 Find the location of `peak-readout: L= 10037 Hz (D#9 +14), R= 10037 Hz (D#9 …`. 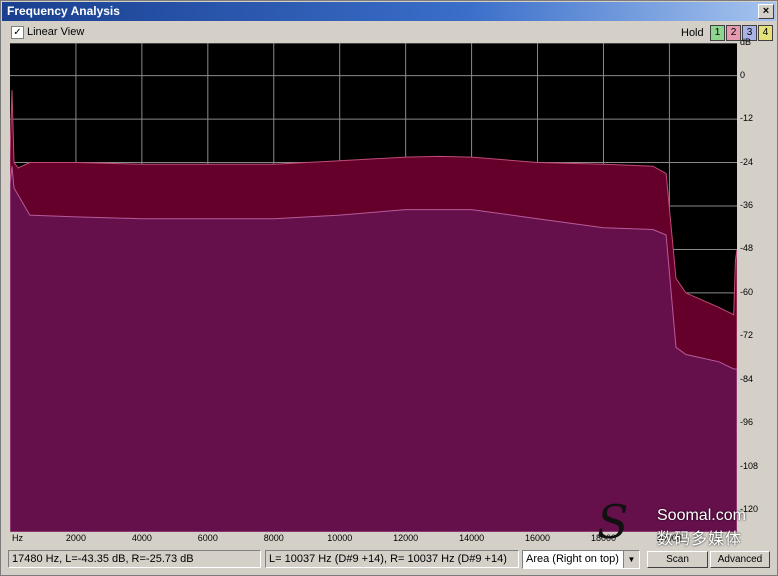

peak-readout: L= 10037 Hz (D#9 +14), R= 10037 Hz (D#9 … is located at coordinates (392, 559).